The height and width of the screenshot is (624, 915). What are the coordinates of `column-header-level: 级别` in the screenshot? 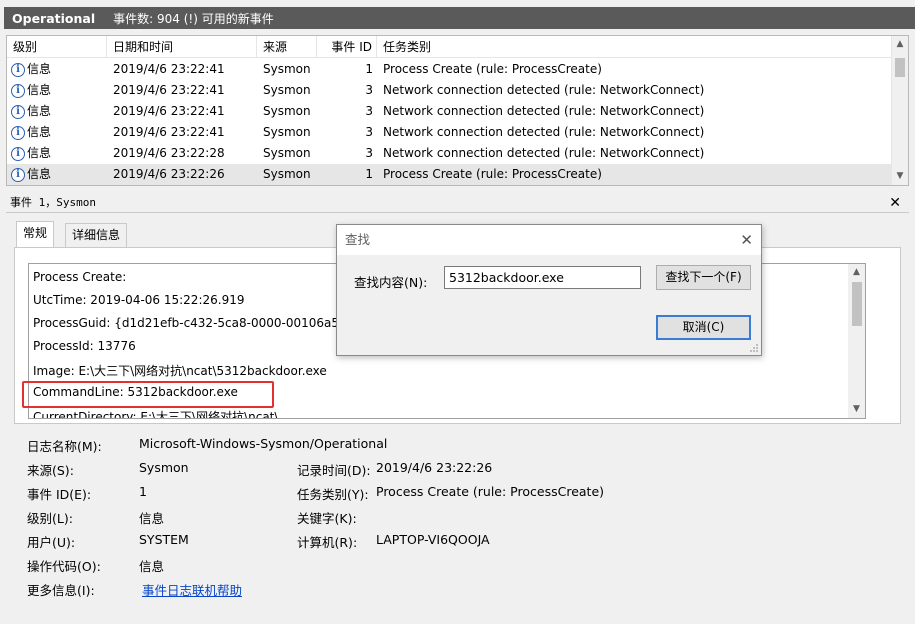 It's located at (57, 47).